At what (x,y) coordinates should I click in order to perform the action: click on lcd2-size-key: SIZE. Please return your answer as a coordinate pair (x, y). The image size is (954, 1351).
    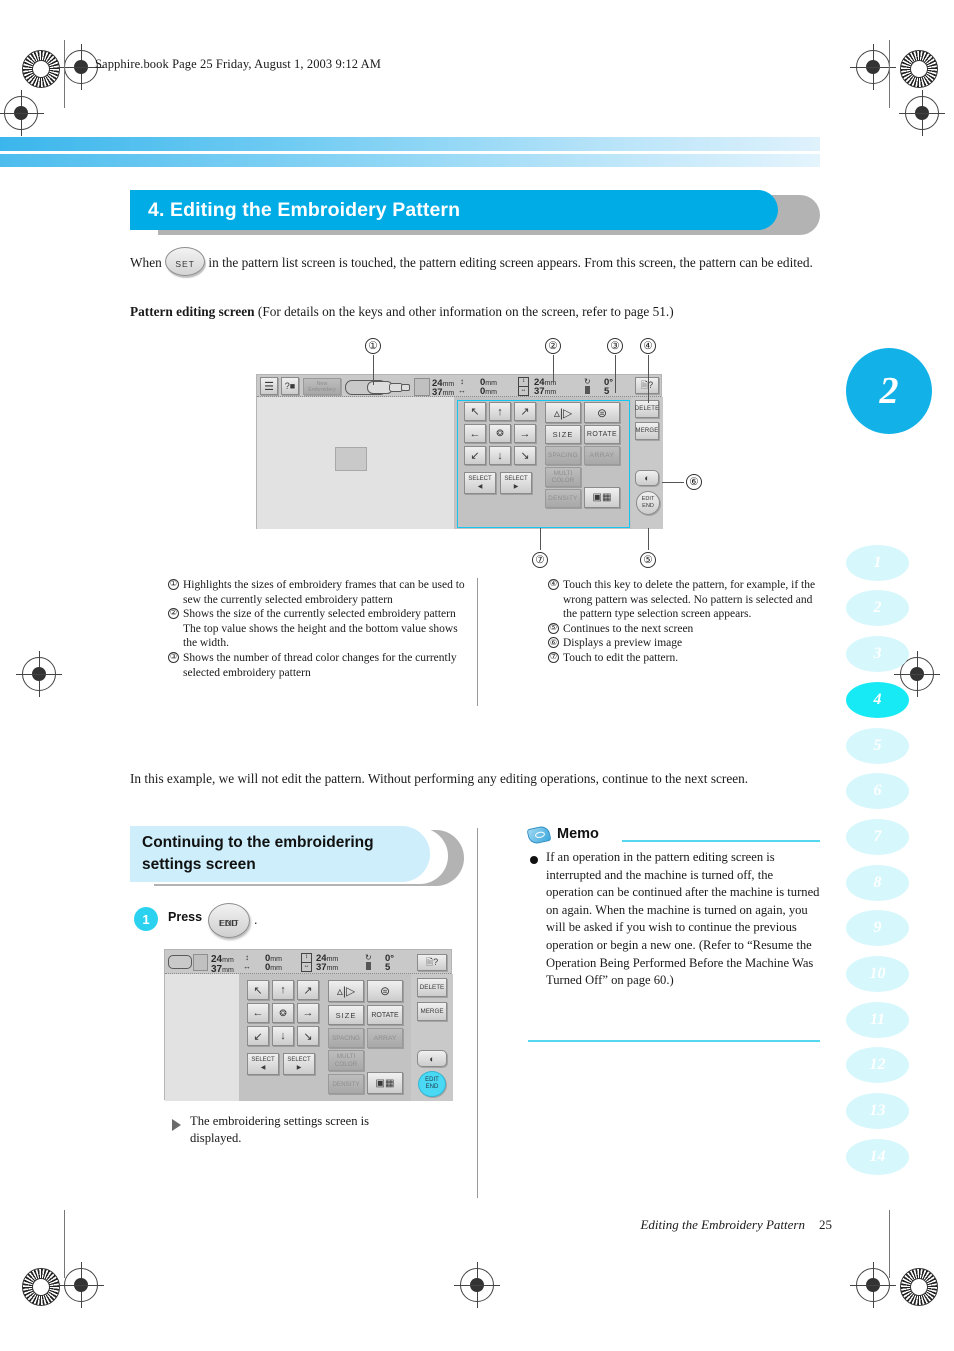
    Looking at the image, I should click on (346, 1015).